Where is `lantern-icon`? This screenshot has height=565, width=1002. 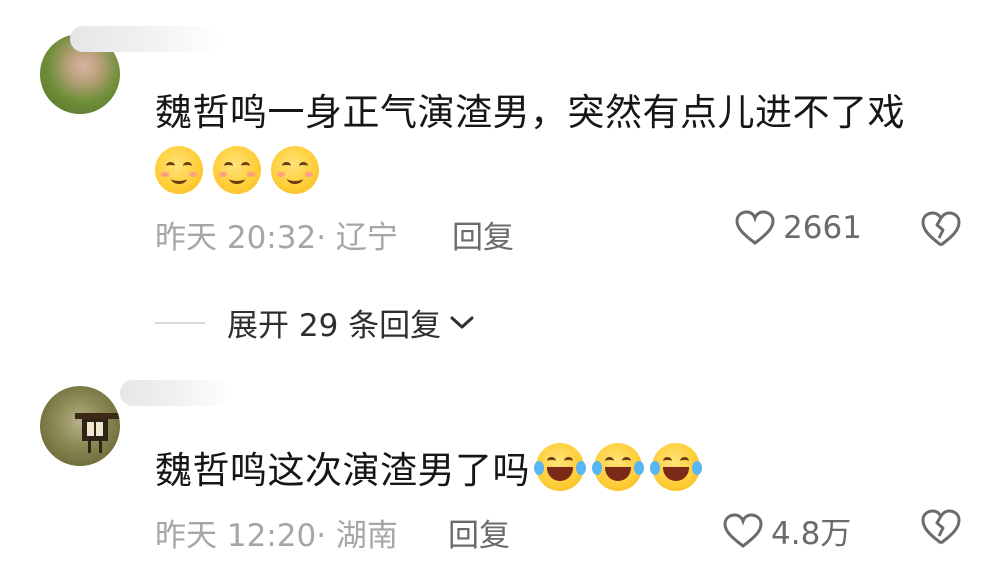 lantern-icon is located at coordinates (97, 433).